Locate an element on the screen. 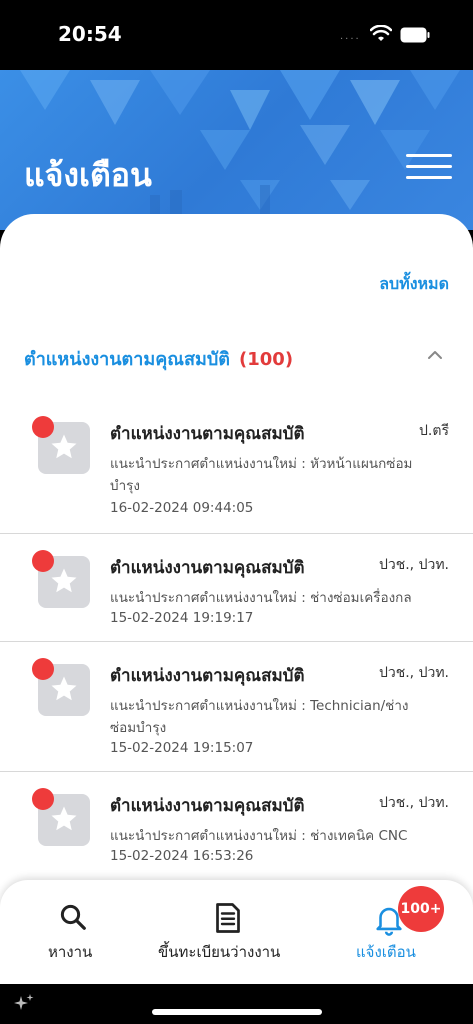 This screenshot has width=473, height=1024. search-icon is located at coordinates (73, 917).